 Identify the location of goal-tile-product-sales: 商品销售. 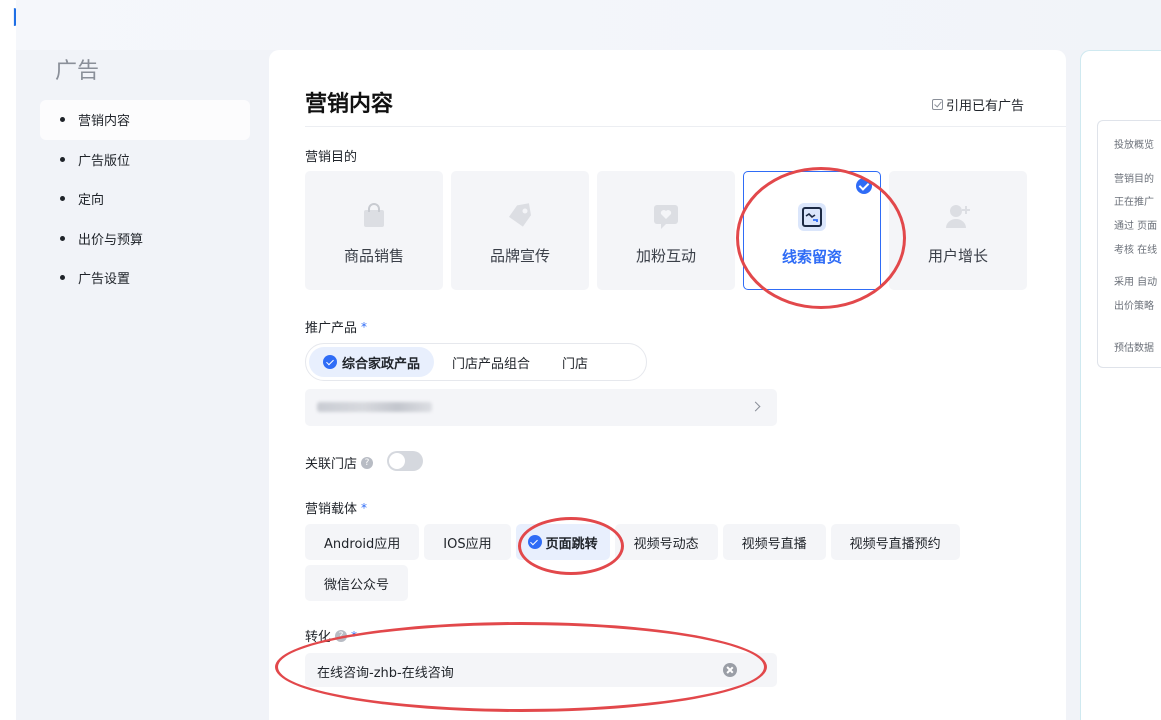
(374, 230).